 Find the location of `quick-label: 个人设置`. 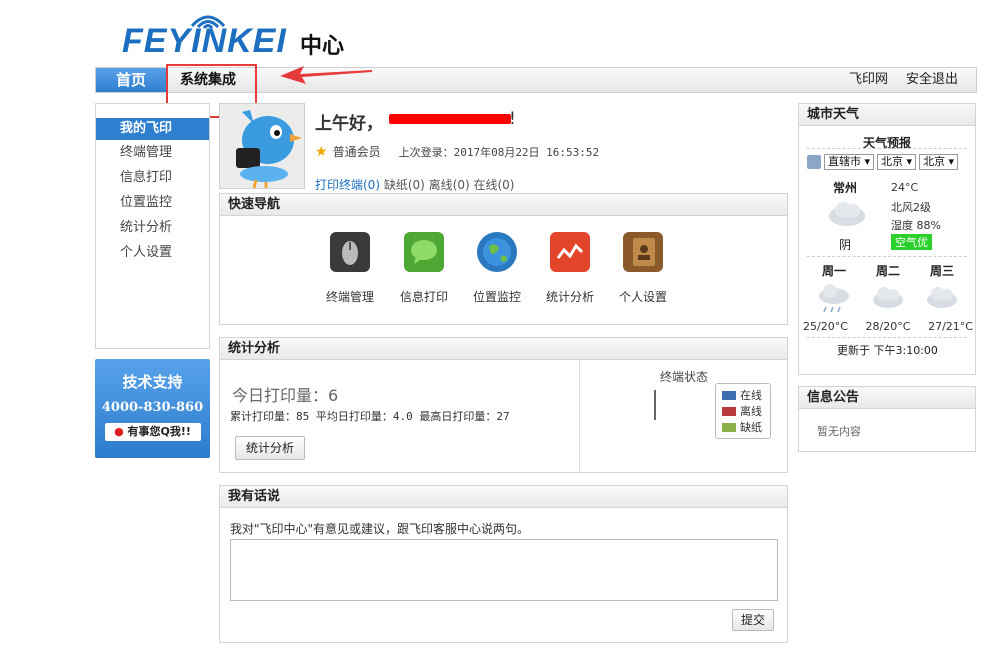

quick-label: 个人设置 is located at coordinates (642, 297).